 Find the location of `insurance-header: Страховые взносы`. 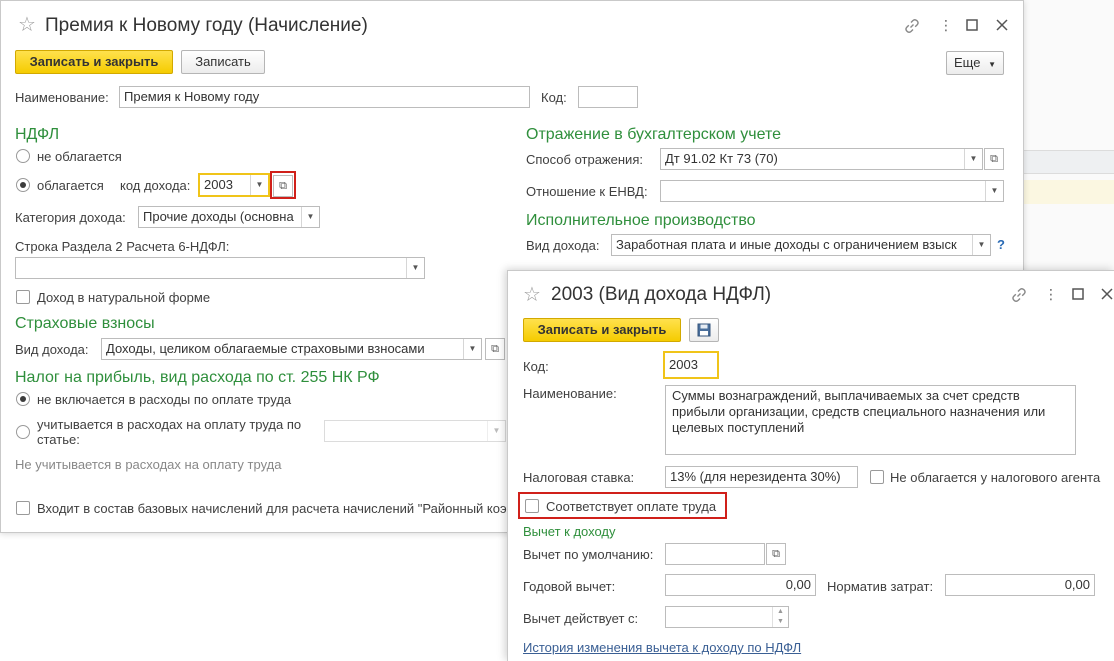

insurance-header: Страховые взносы is located at coordinates (85, 323).